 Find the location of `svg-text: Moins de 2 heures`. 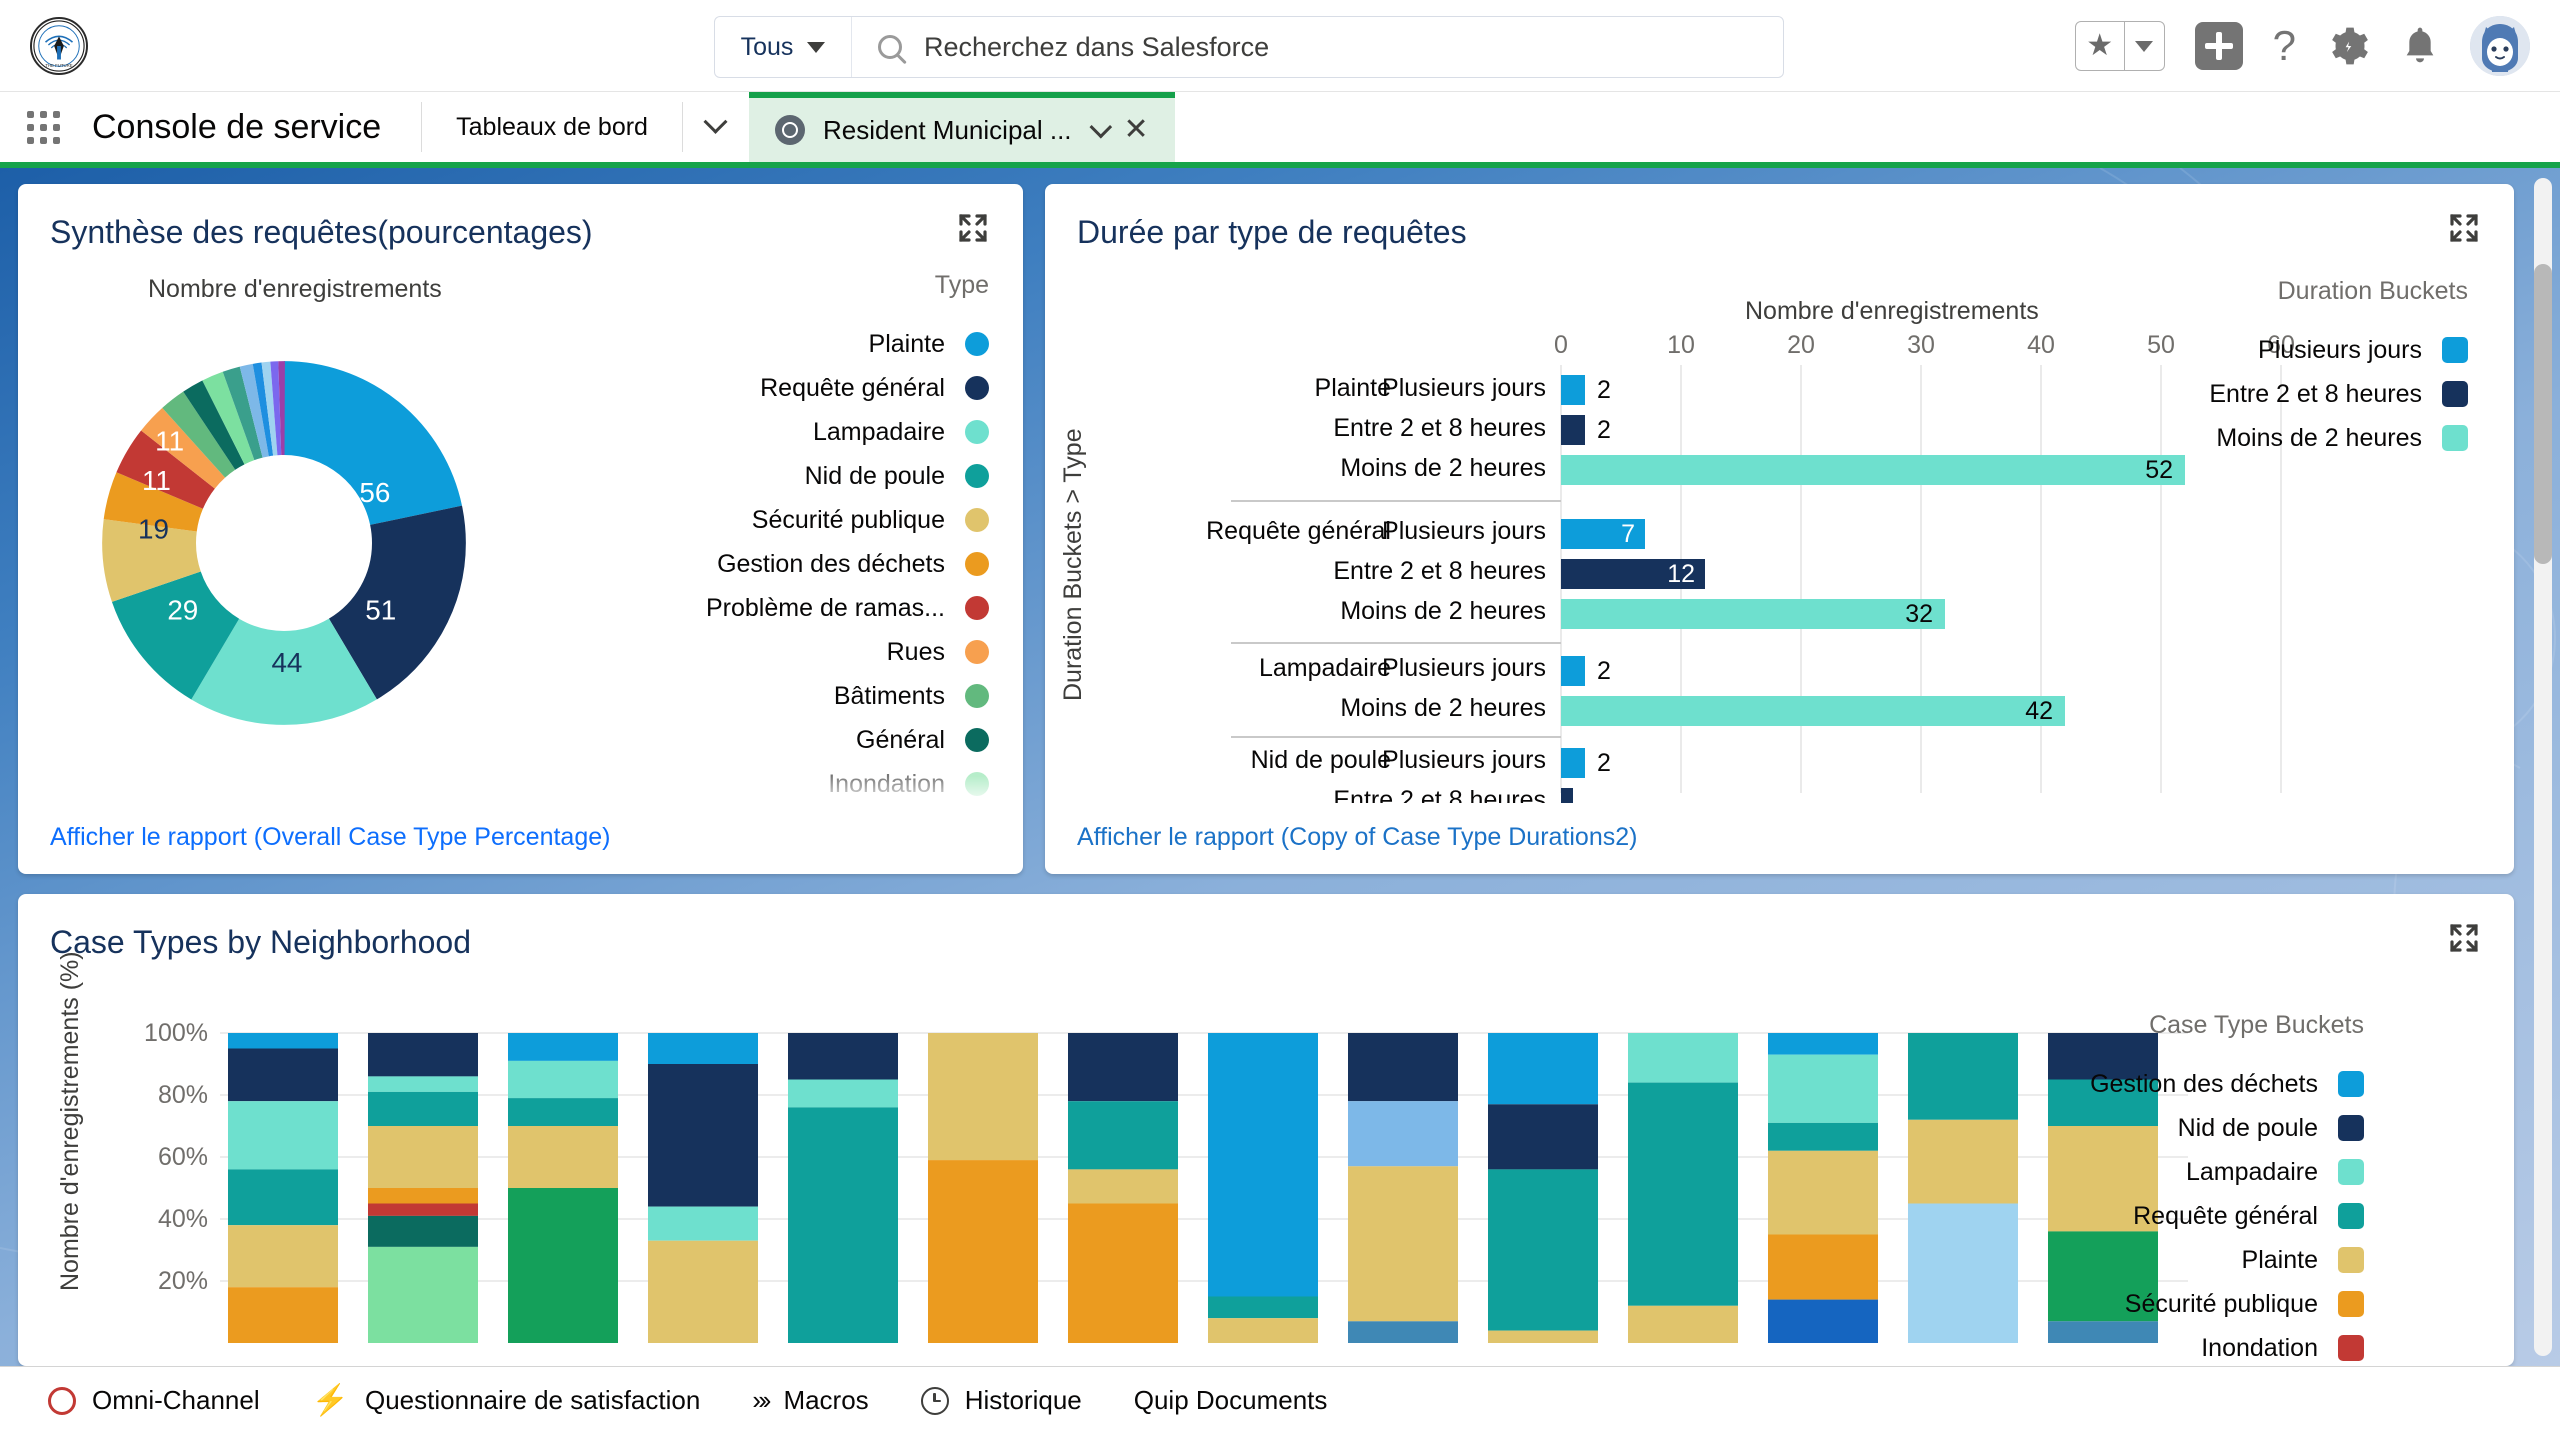

svg-text: Moins de 2 heures is located at coordinates (1443, 468).